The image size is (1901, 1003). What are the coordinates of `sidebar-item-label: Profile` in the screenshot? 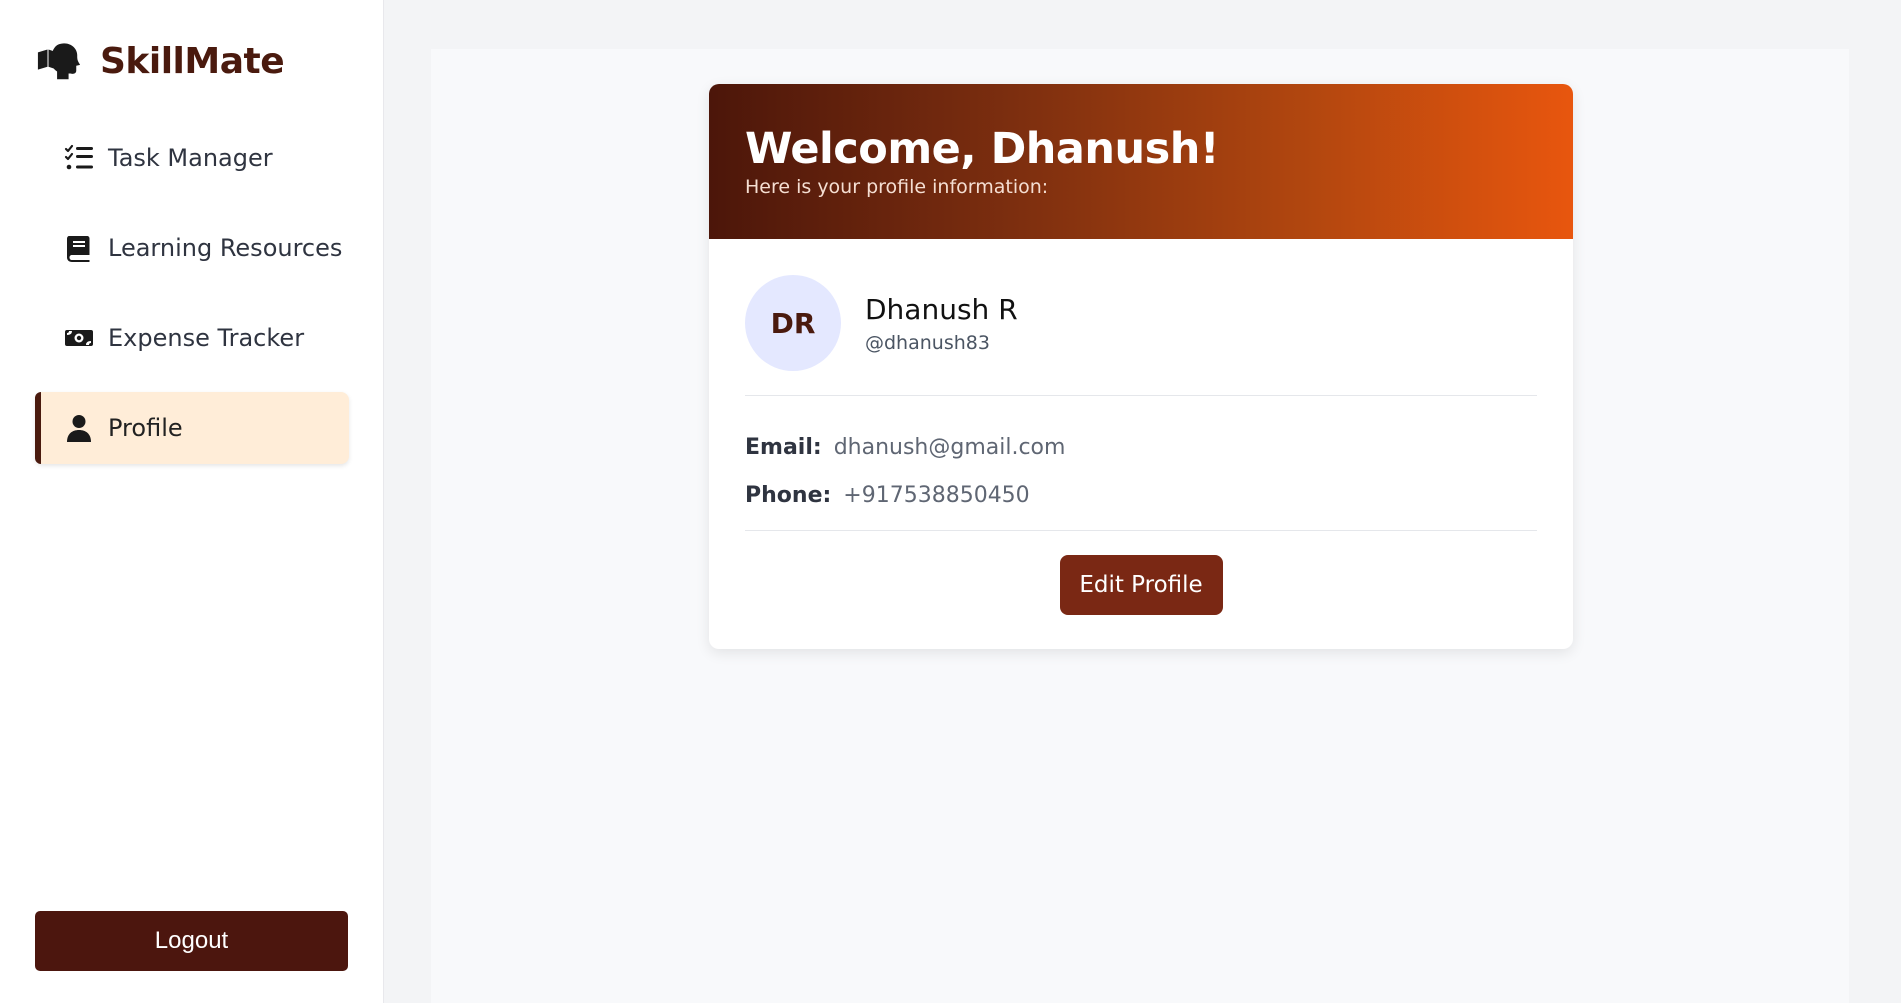 It's located at (145, 428).